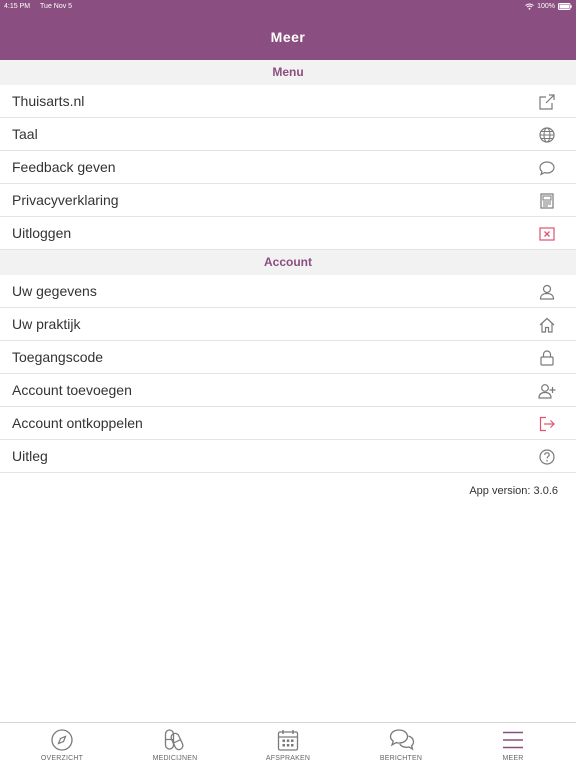  Describe the element at coordinates (30, 456) in the screenshot. I see `account-item-label: Uitleg` at that location.